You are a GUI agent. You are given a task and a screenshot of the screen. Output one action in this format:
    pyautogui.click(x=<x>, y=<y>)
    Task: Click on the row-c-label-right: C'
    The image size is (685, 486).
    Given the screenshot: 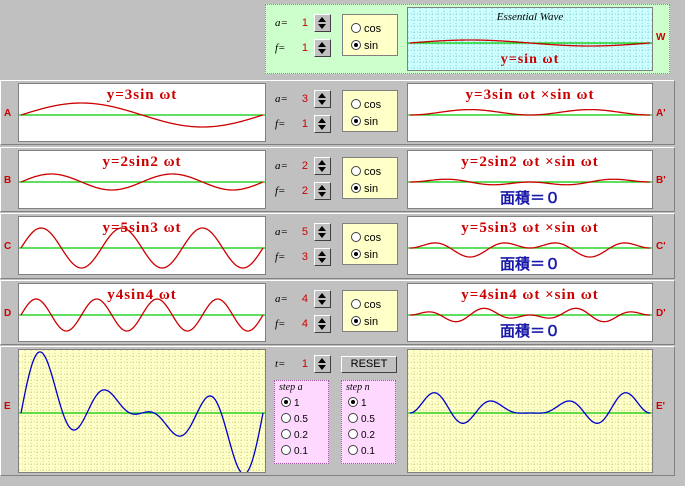 What is the action you would take?
    pyautogui.click(x=661, y=246)
    